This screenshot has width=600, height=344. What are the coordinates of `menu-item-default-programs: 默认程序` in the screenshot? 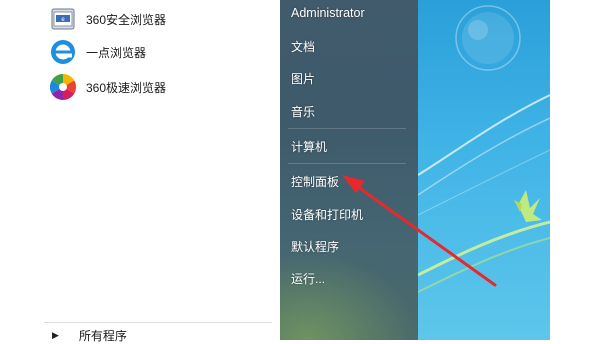 It's located at (315, 246).